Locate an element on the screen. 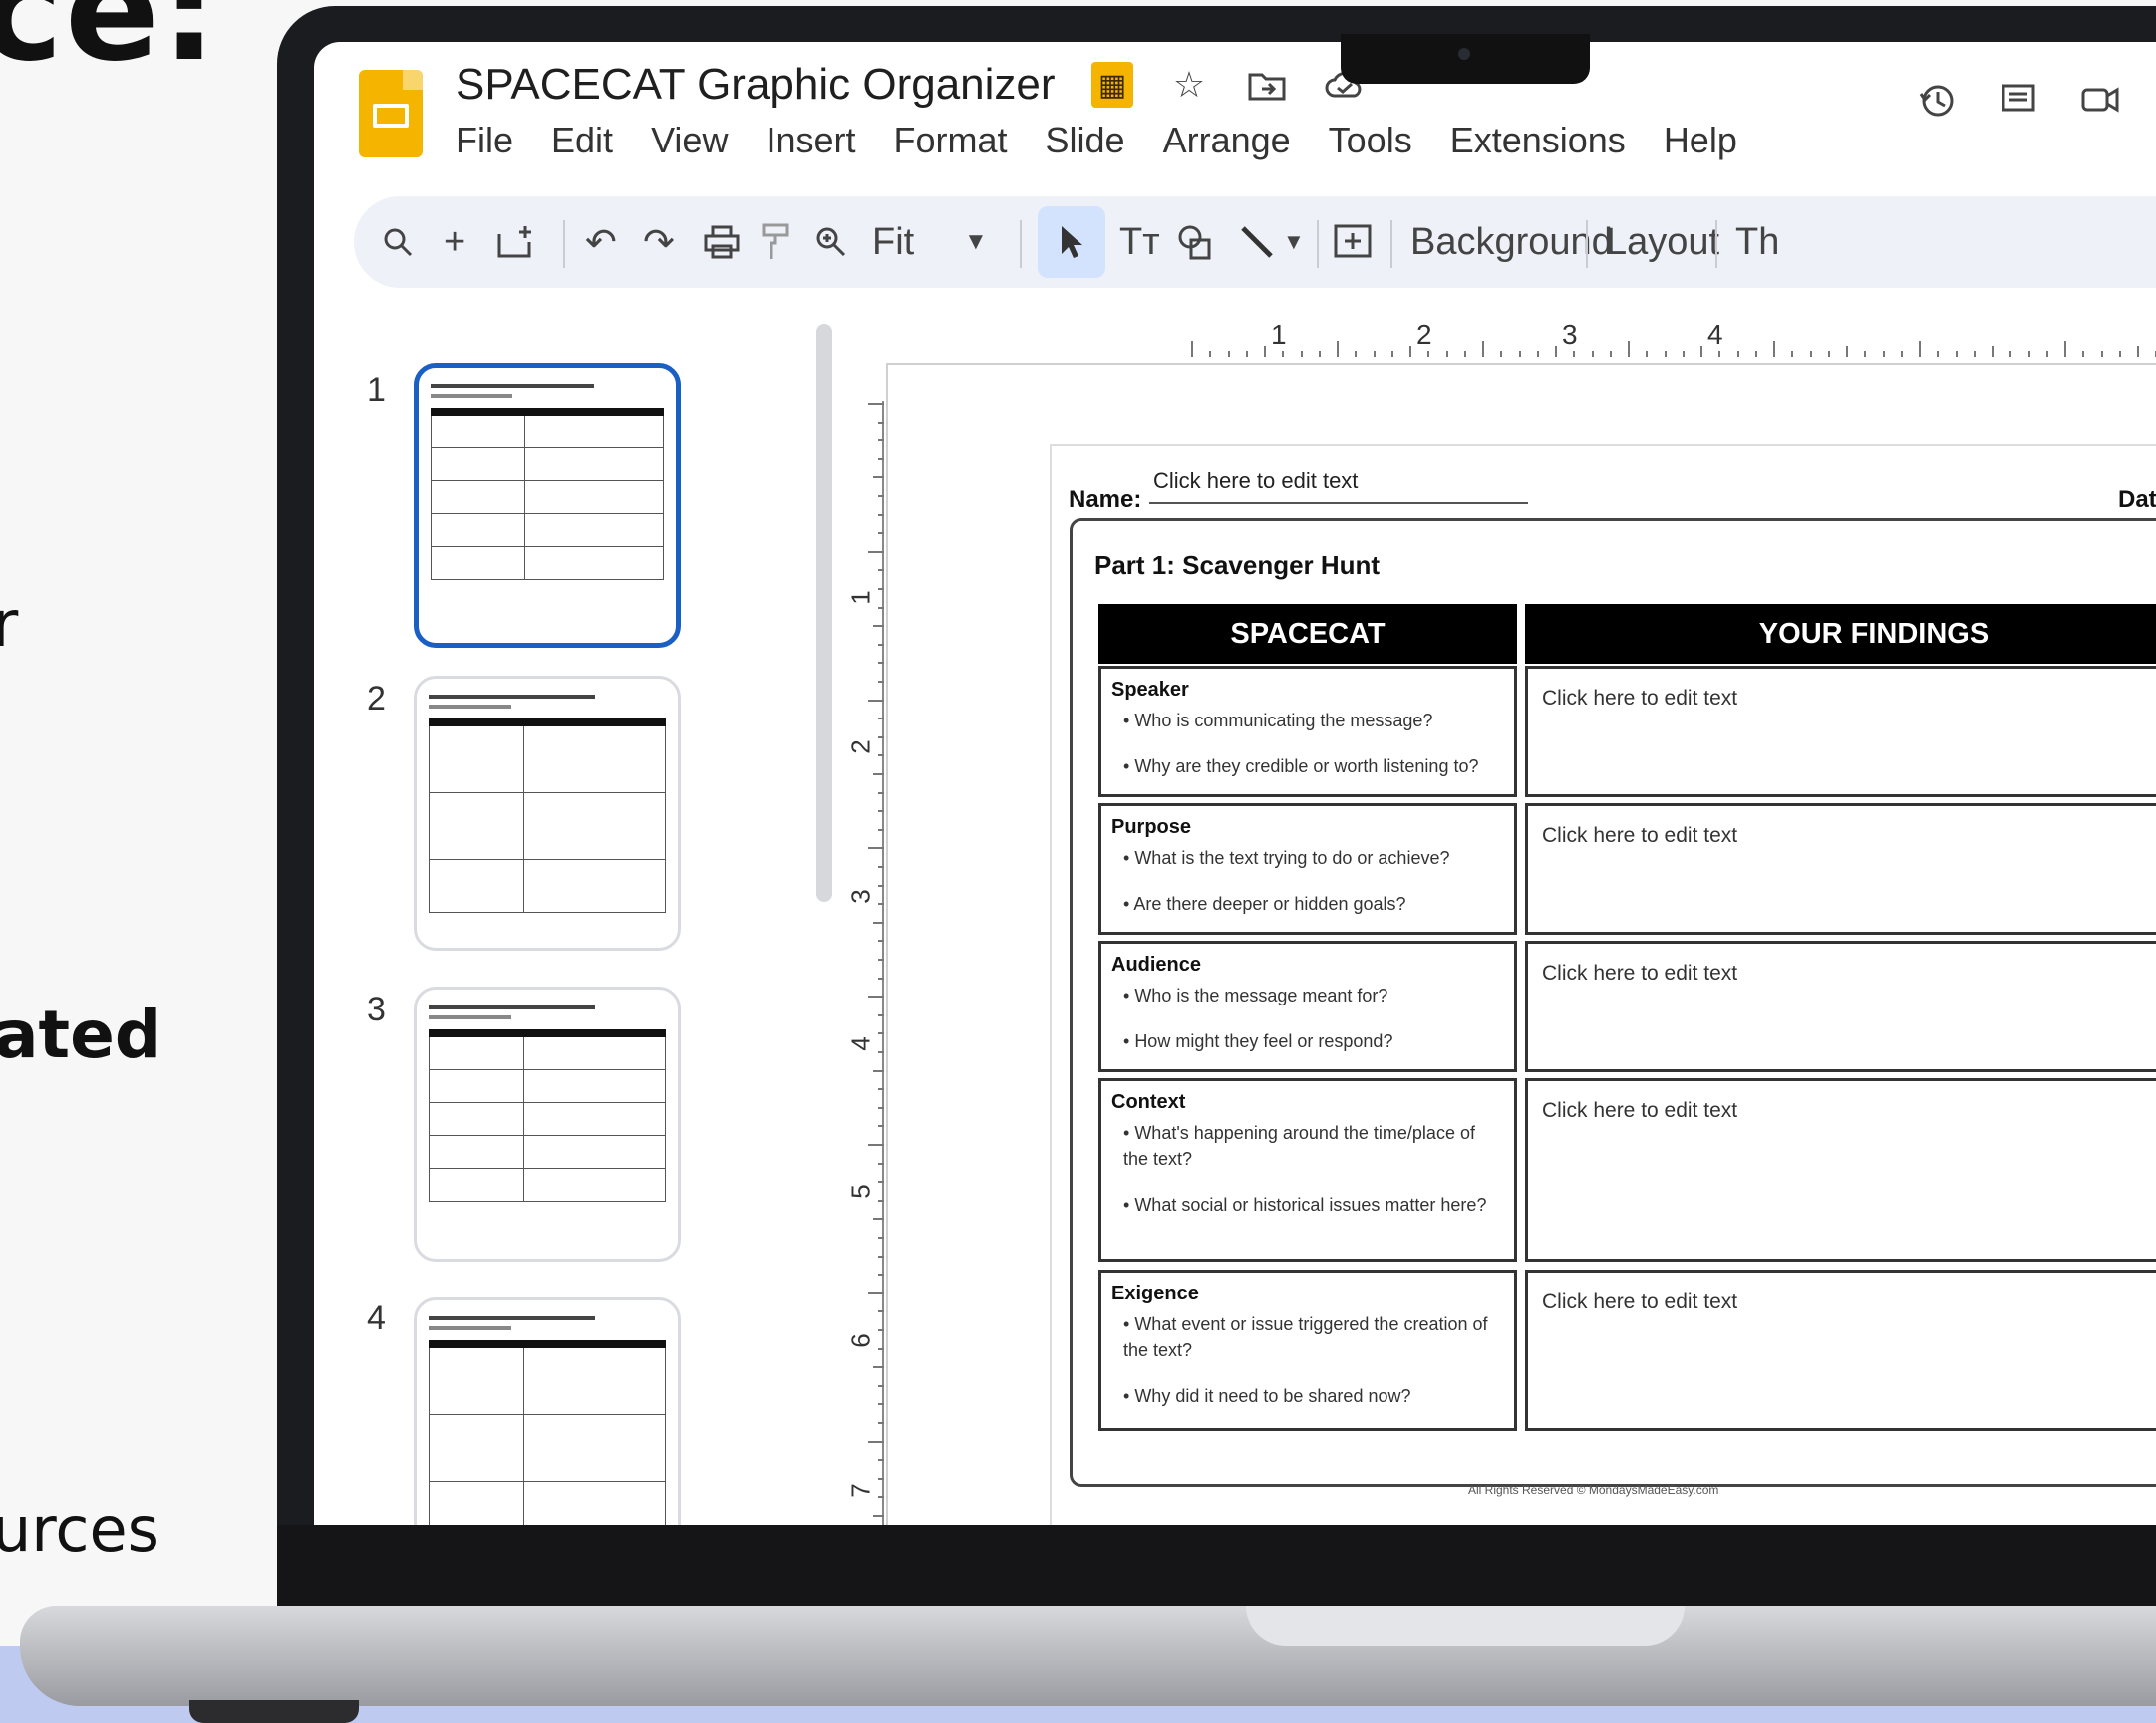 This screenshot has height=1723, width=2156. slides-logo-icon is located at coordinates (391, 113).